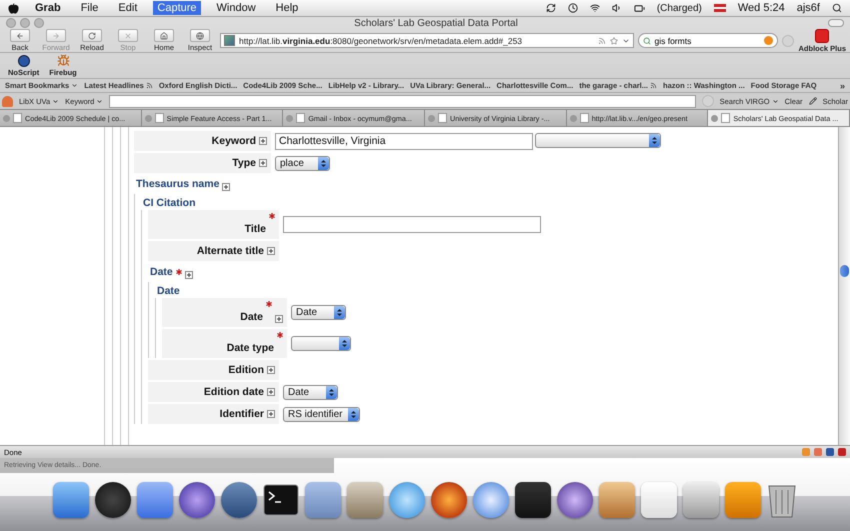  What do you see at coordinates (242, 414) in the screenshot?
I see `field-label: Identifier` at bounding box center [242, 414].